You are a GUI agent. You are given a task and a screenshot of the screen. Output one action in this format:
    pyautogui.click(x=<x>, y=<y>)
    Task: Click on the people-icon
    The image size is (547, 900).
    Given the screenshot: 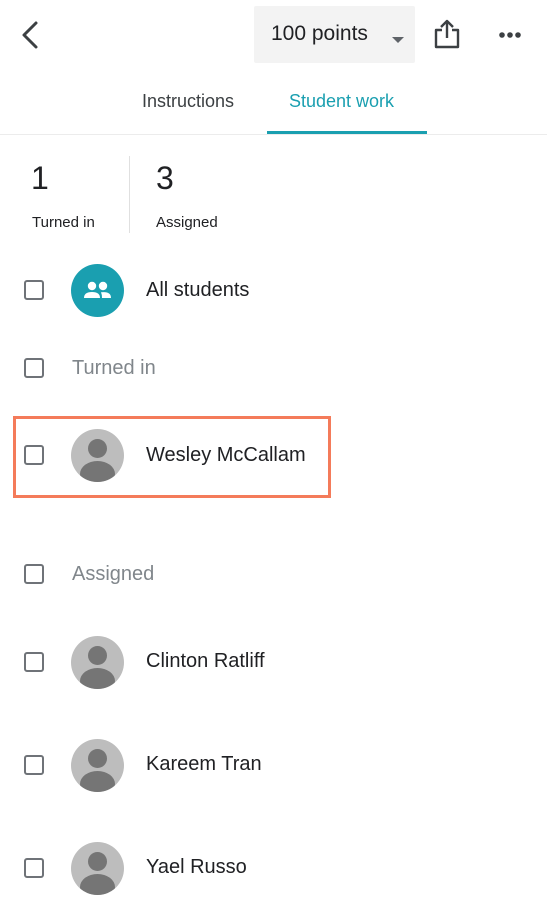 What is the action you would take?
    pyautogui.click(x=97, y=289)
    